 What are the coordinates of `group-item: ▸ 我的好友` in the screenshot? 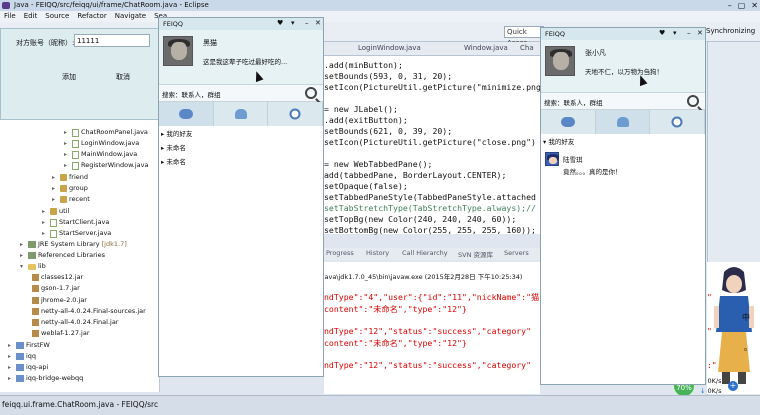 It's located at (176, 133).